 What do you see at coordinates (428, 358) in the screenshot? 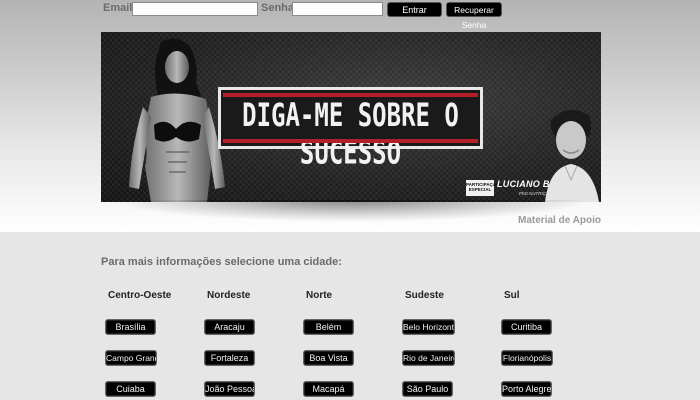
I see `city-button-rio-de-janeiro: Rio de Janeiro` at bounding box center [428, 358].